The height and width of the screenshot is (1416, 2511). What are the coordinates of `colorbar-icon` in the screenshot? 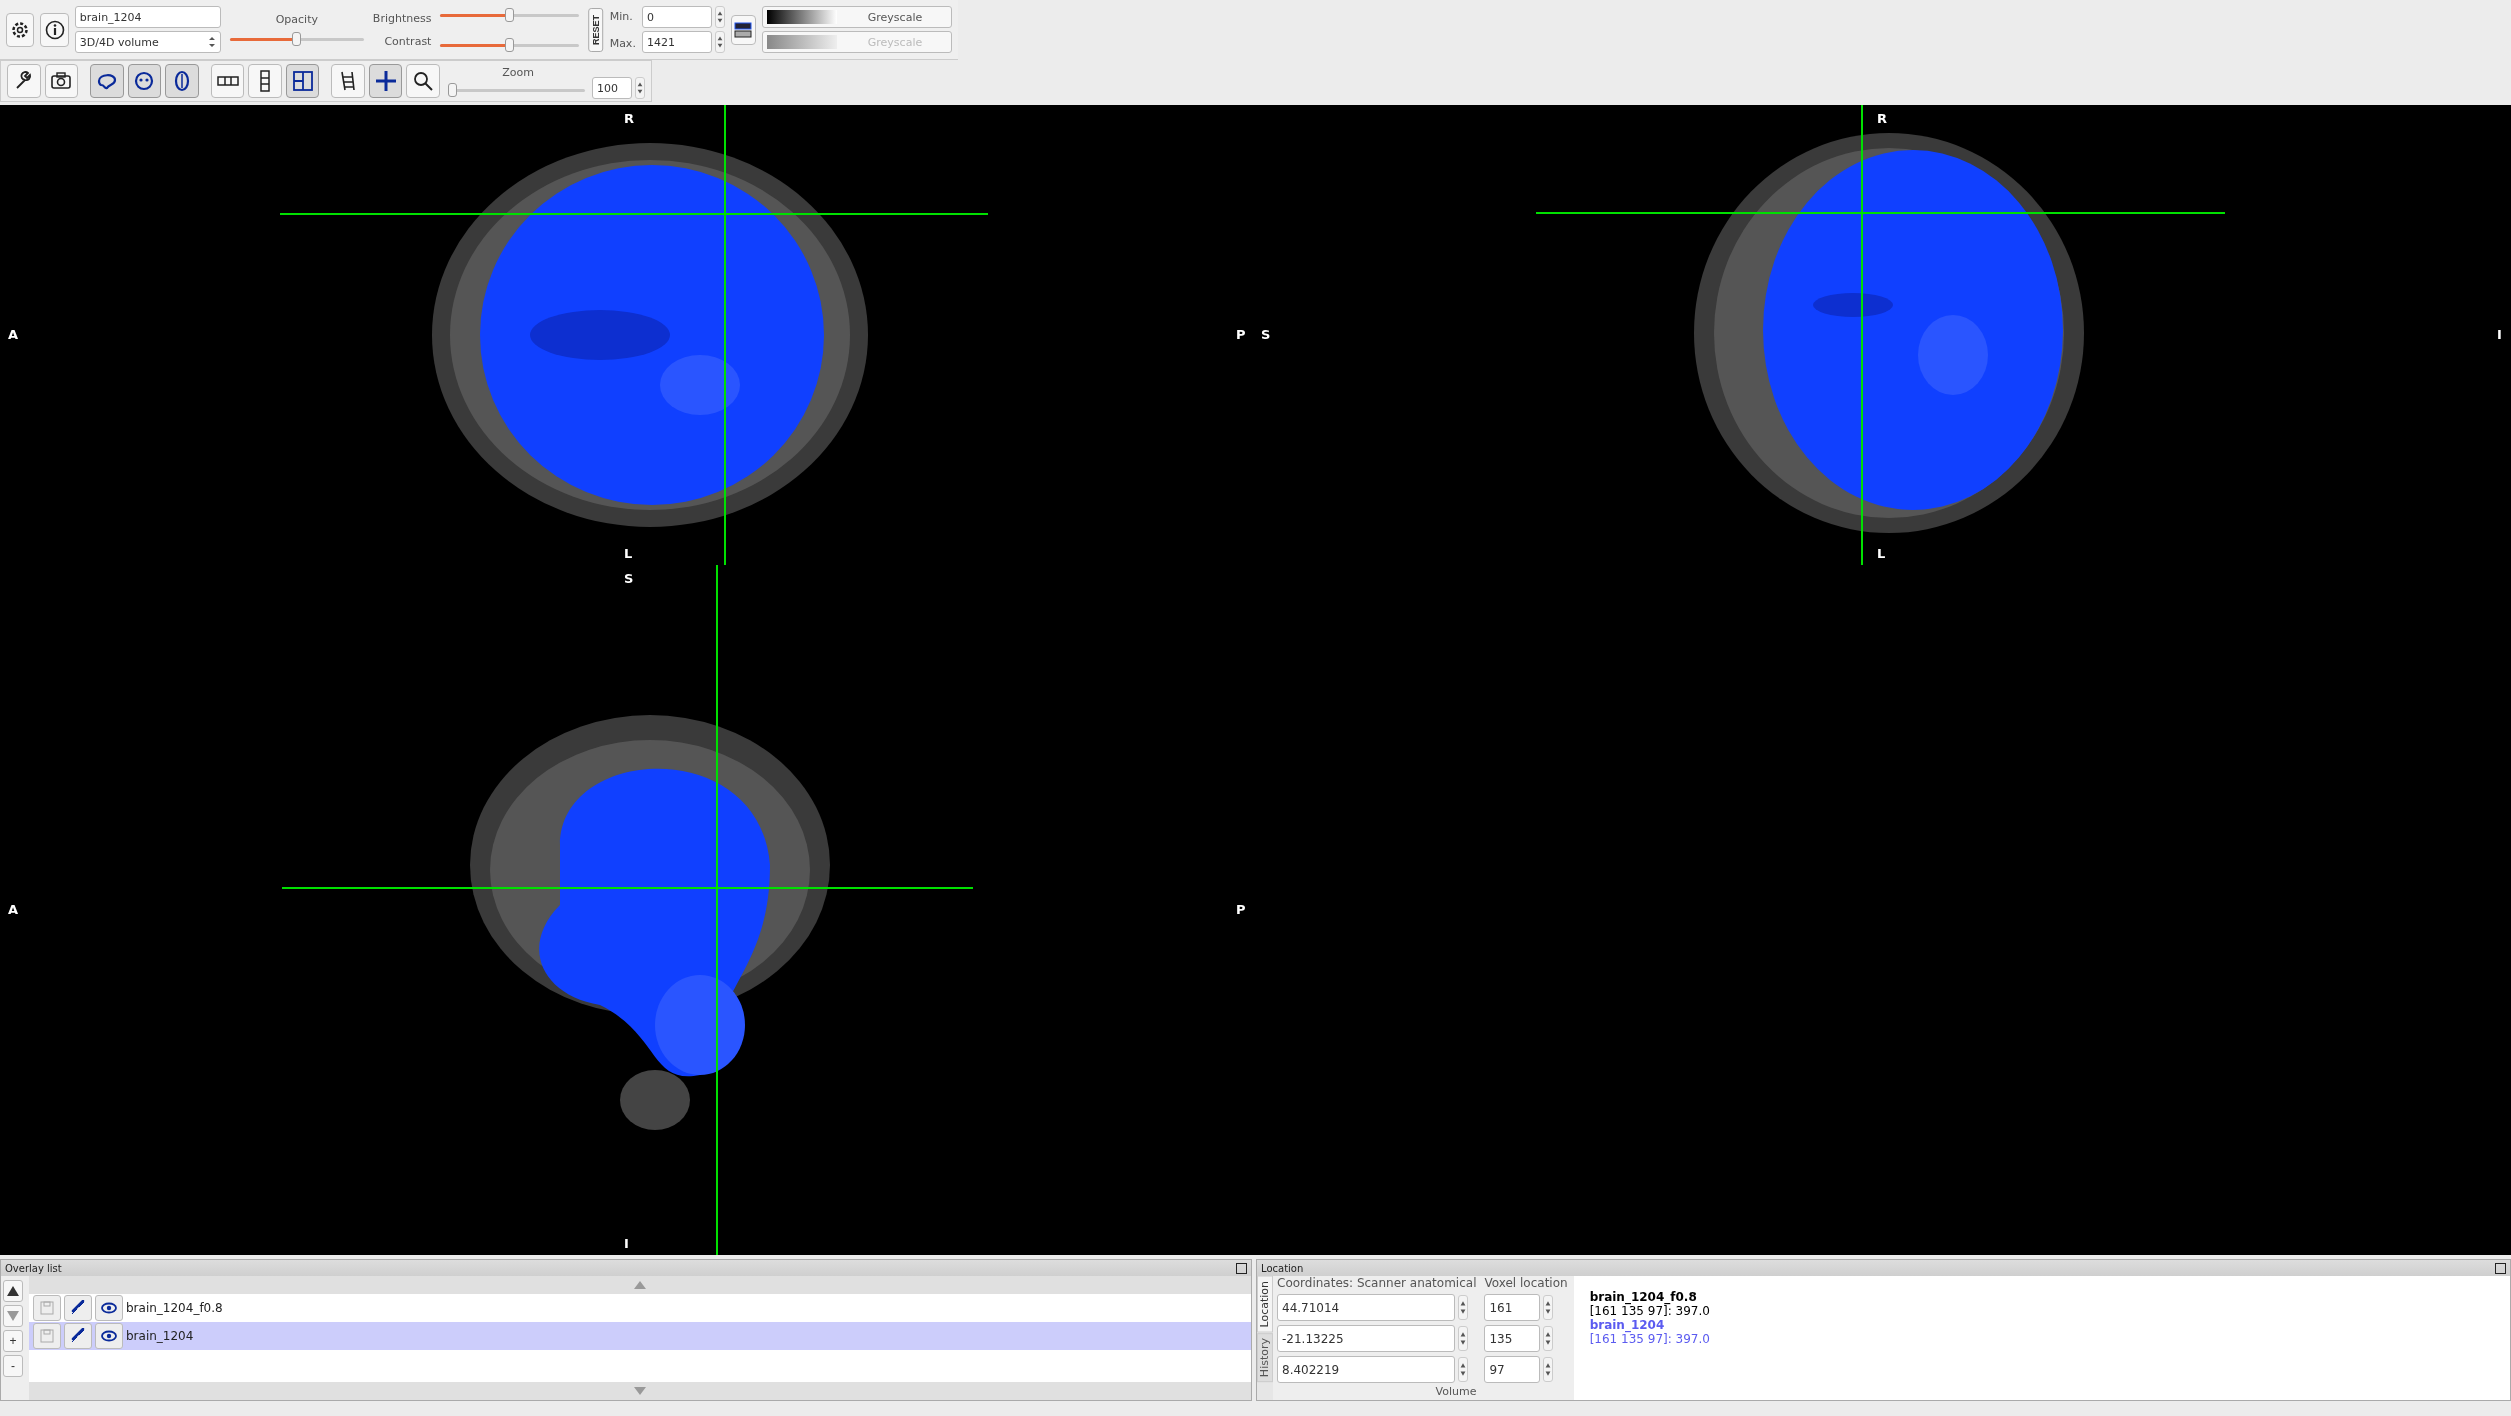 It's located at (743, 29).